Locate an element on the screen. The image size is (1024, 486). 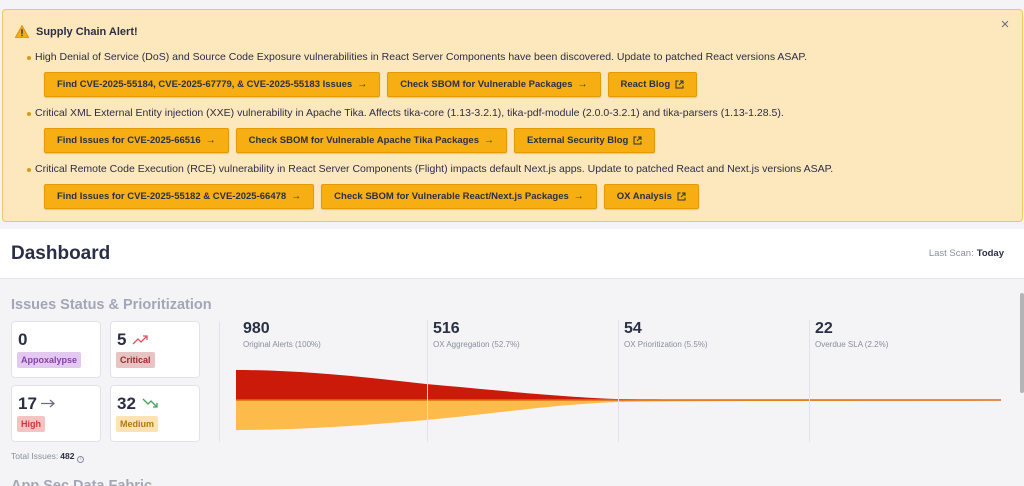
severity-badge: Medium is located at coordinates (137, 424).